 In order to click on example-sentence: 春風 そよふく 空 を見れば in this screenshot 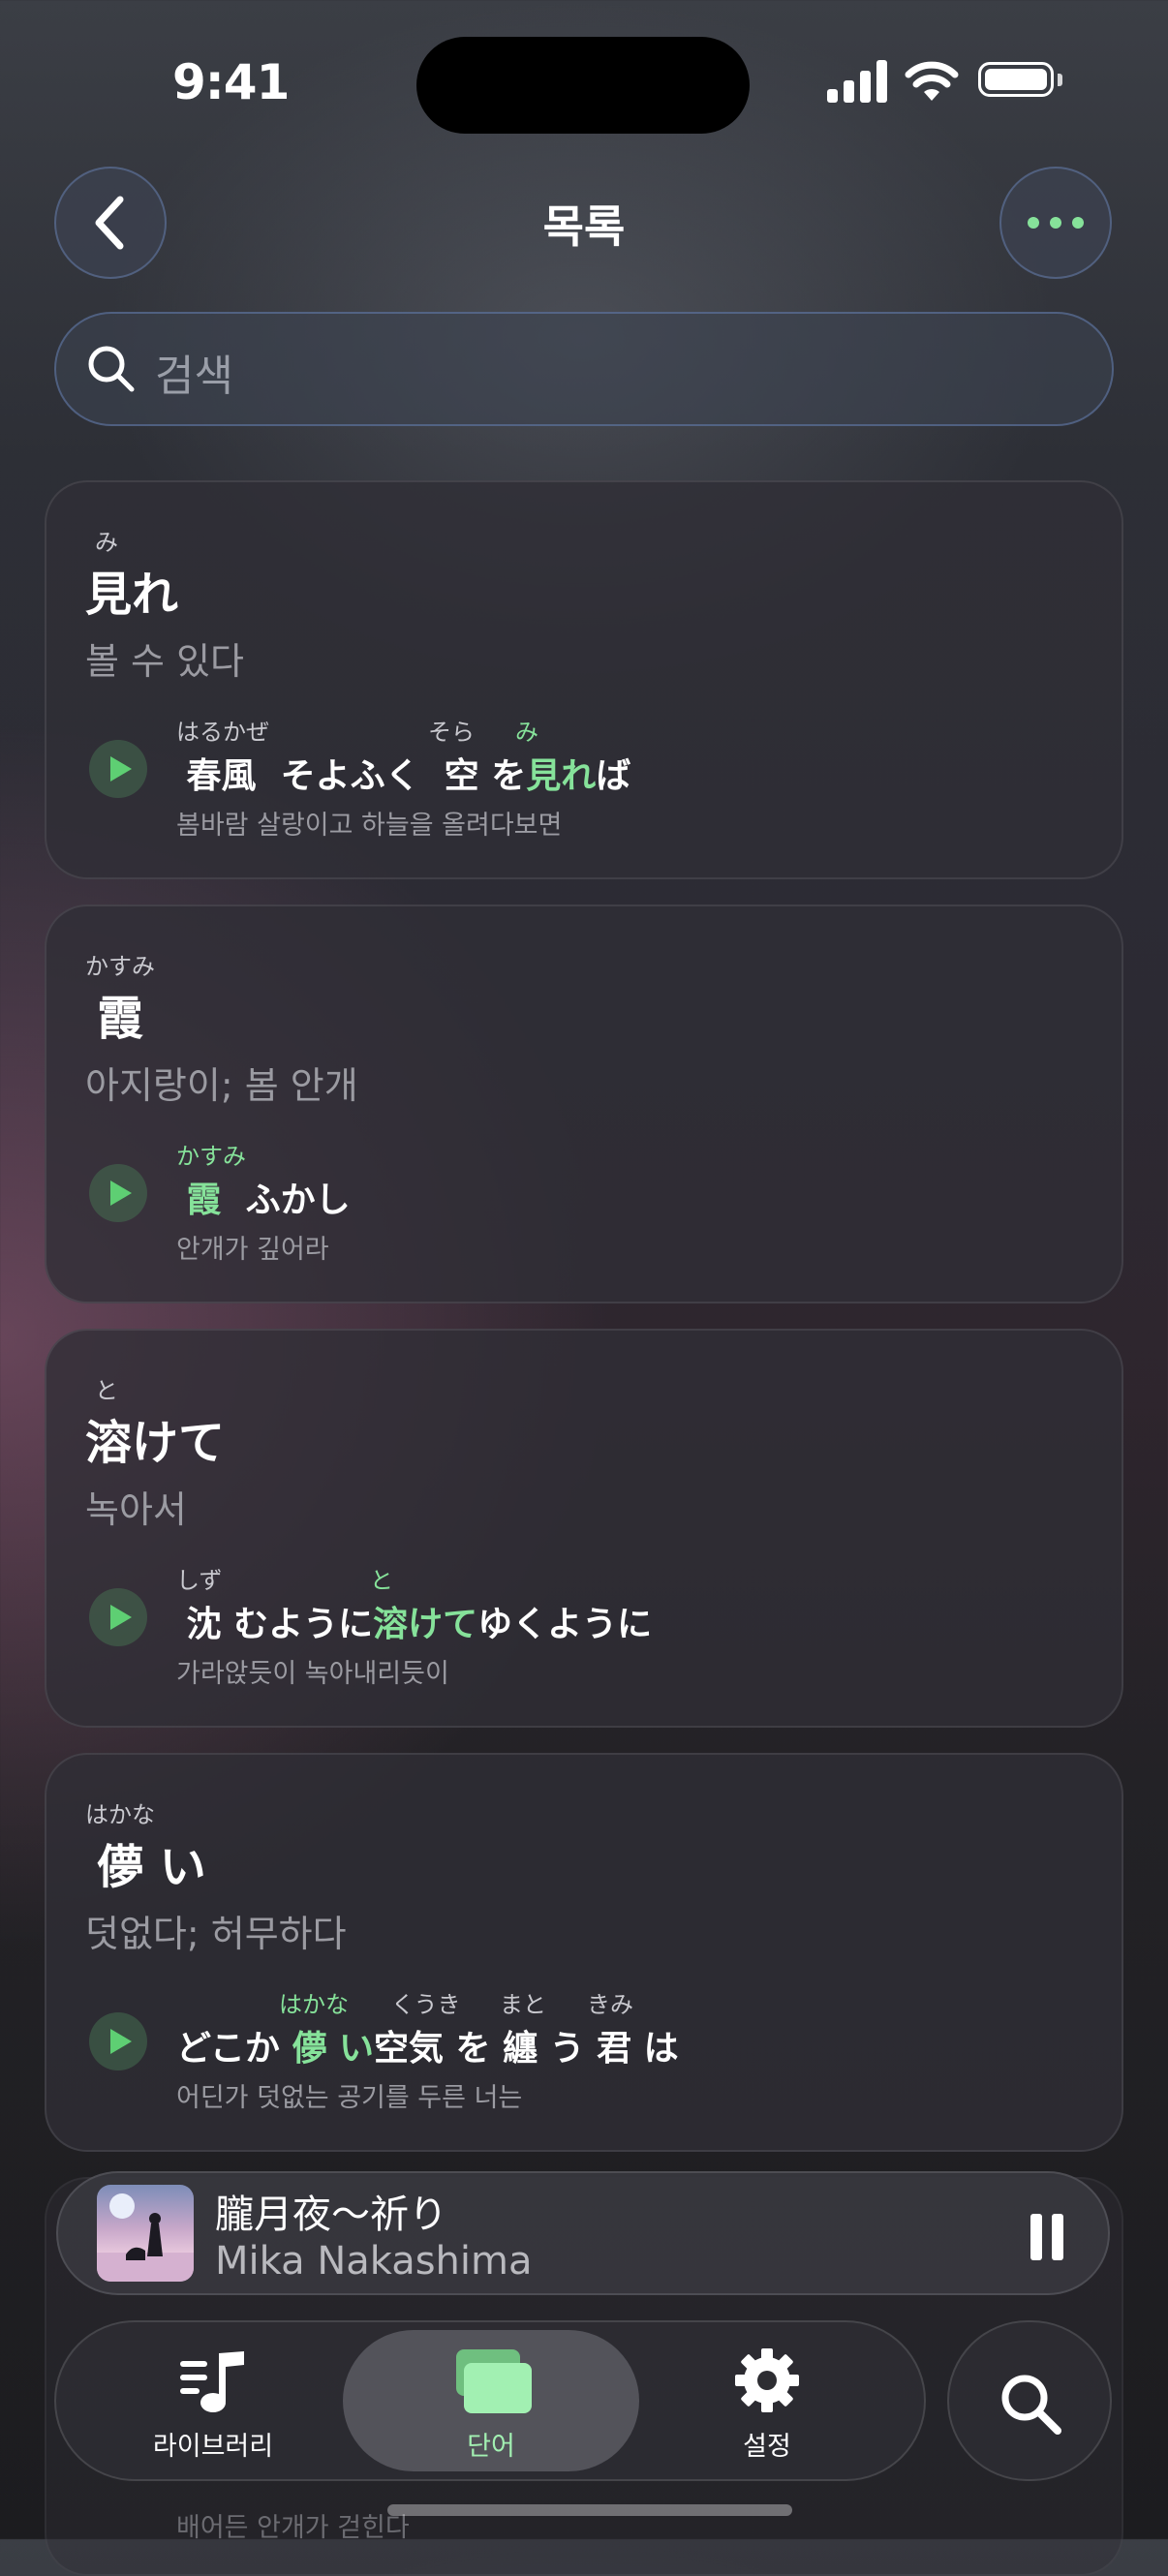, I will do `click(402, 776)`.